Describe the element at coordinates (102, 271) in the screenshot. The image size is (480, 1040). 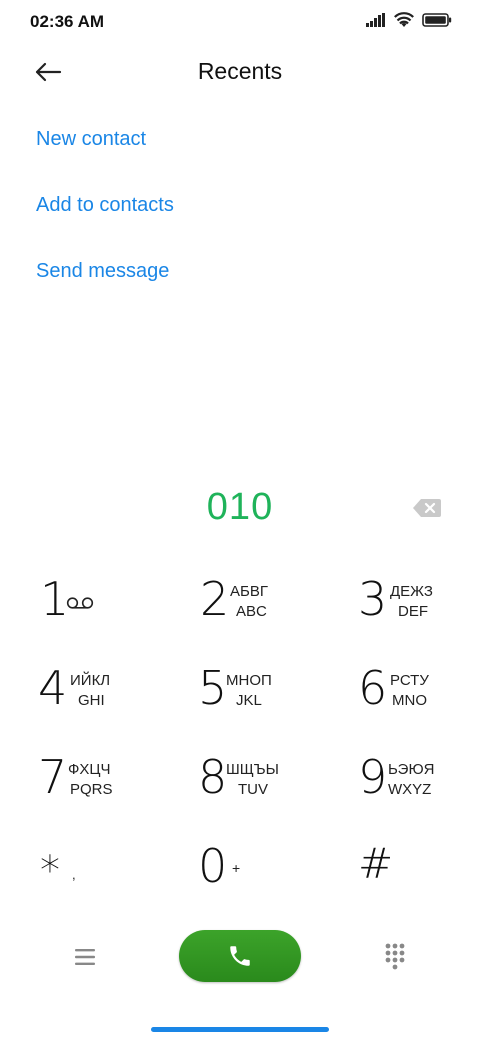
I see `send-message-link: Send message` at that location.